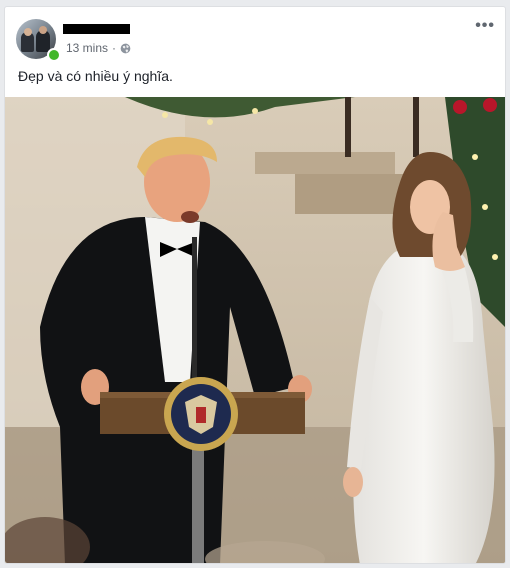 This screenshot has height=568, width=510. I want to click on more-options-button: •••, so click(485, 26).